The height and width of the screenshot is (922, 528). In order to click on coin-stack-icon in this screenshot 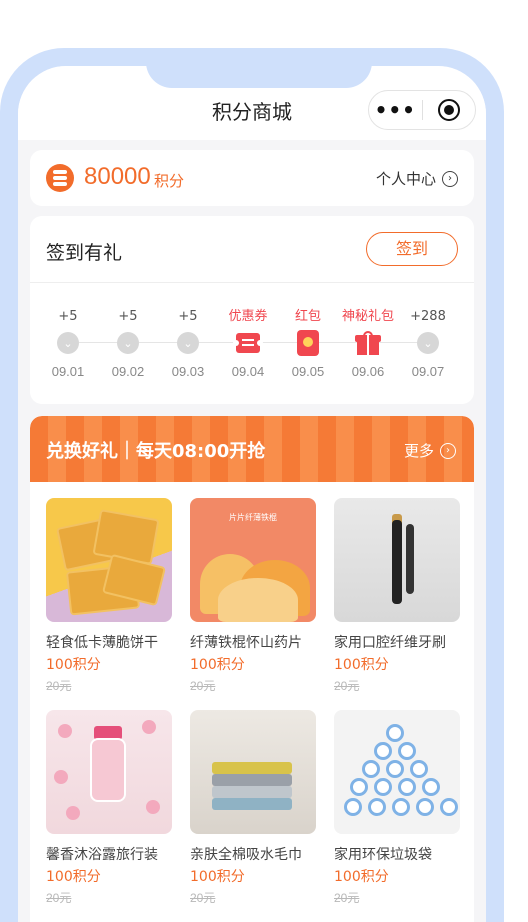, I will do `click(60, 178)`.